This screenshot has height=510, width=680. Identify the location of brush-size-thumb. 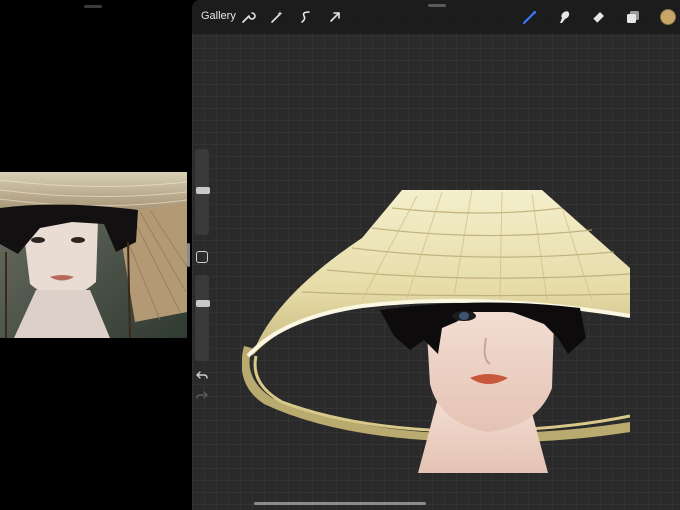
(203, 190).